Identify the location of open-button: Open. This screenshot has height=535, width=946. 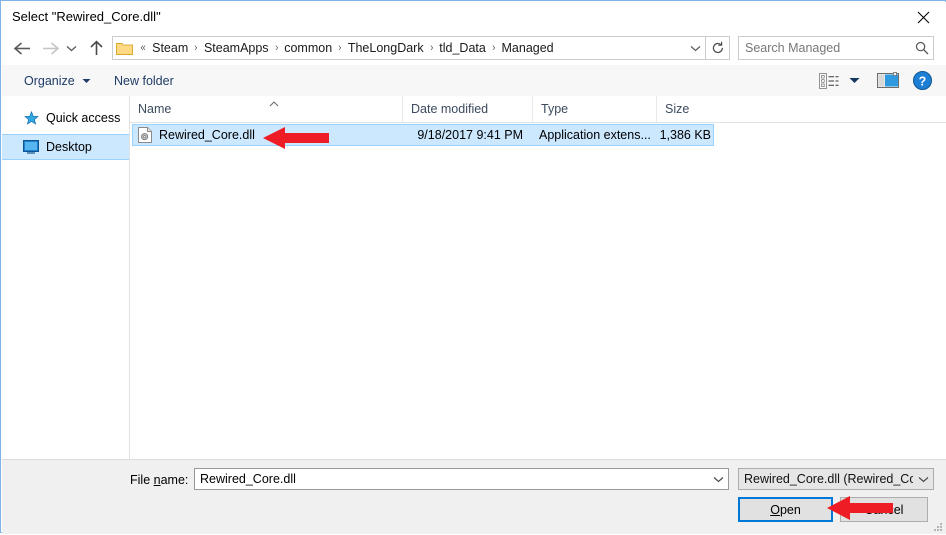
(785, 509).